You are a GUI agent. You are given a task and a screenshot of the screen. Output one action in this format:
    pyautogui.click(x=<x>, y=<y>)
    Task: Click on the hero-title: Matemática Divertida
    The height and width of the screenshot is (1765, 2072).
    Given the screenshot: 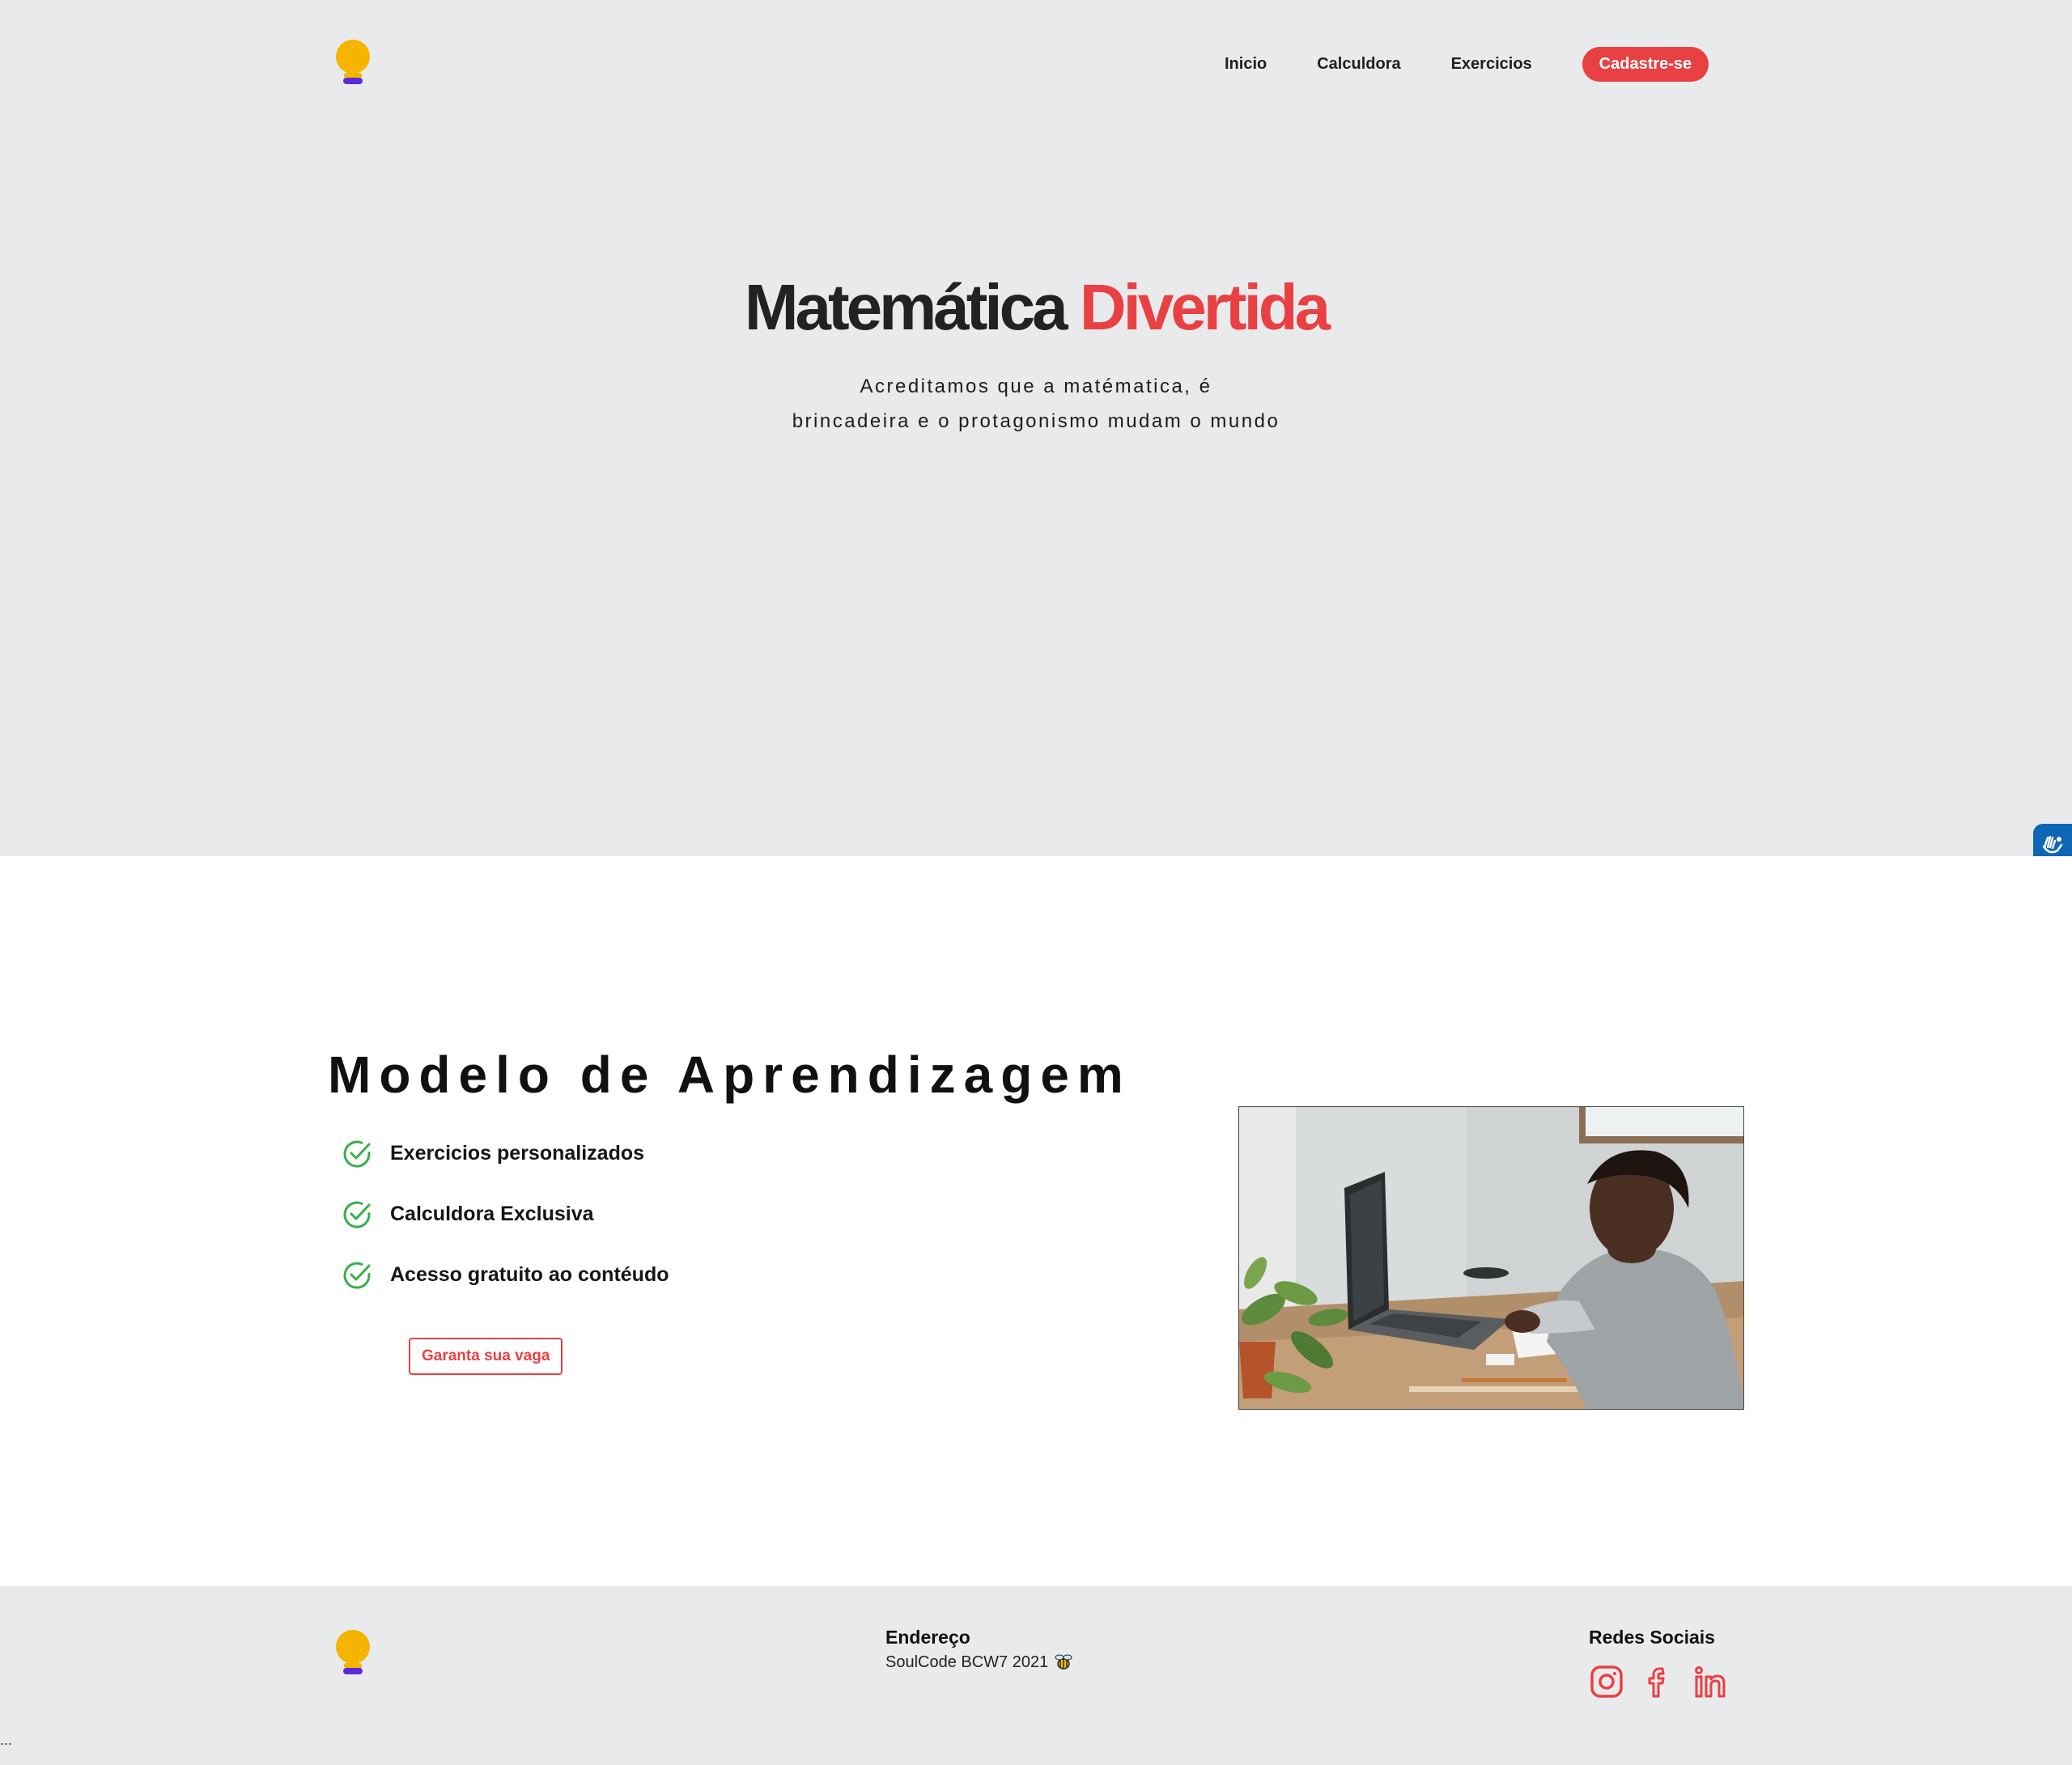 What is the action you would take?
    pyautogui.click(x=1036, y=307)
    